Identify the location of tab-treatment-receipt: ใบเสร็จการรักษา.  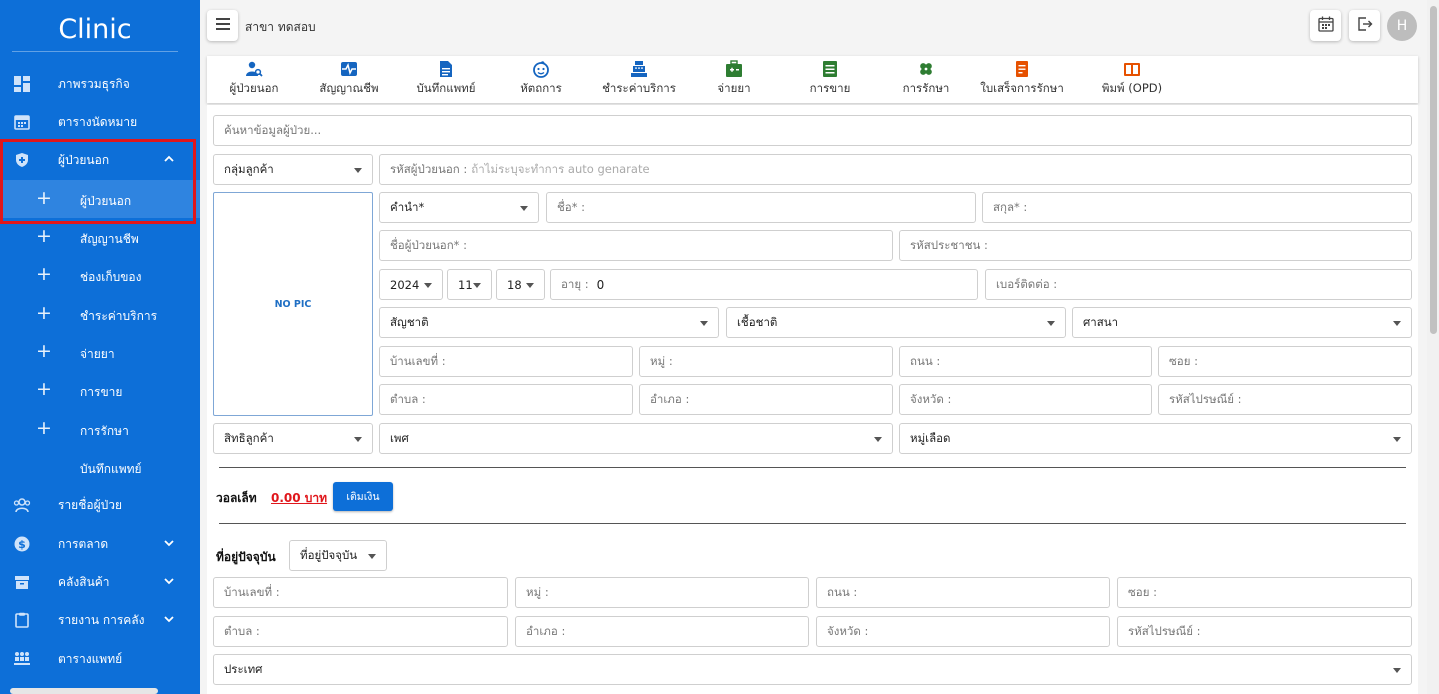
(1022, 80).